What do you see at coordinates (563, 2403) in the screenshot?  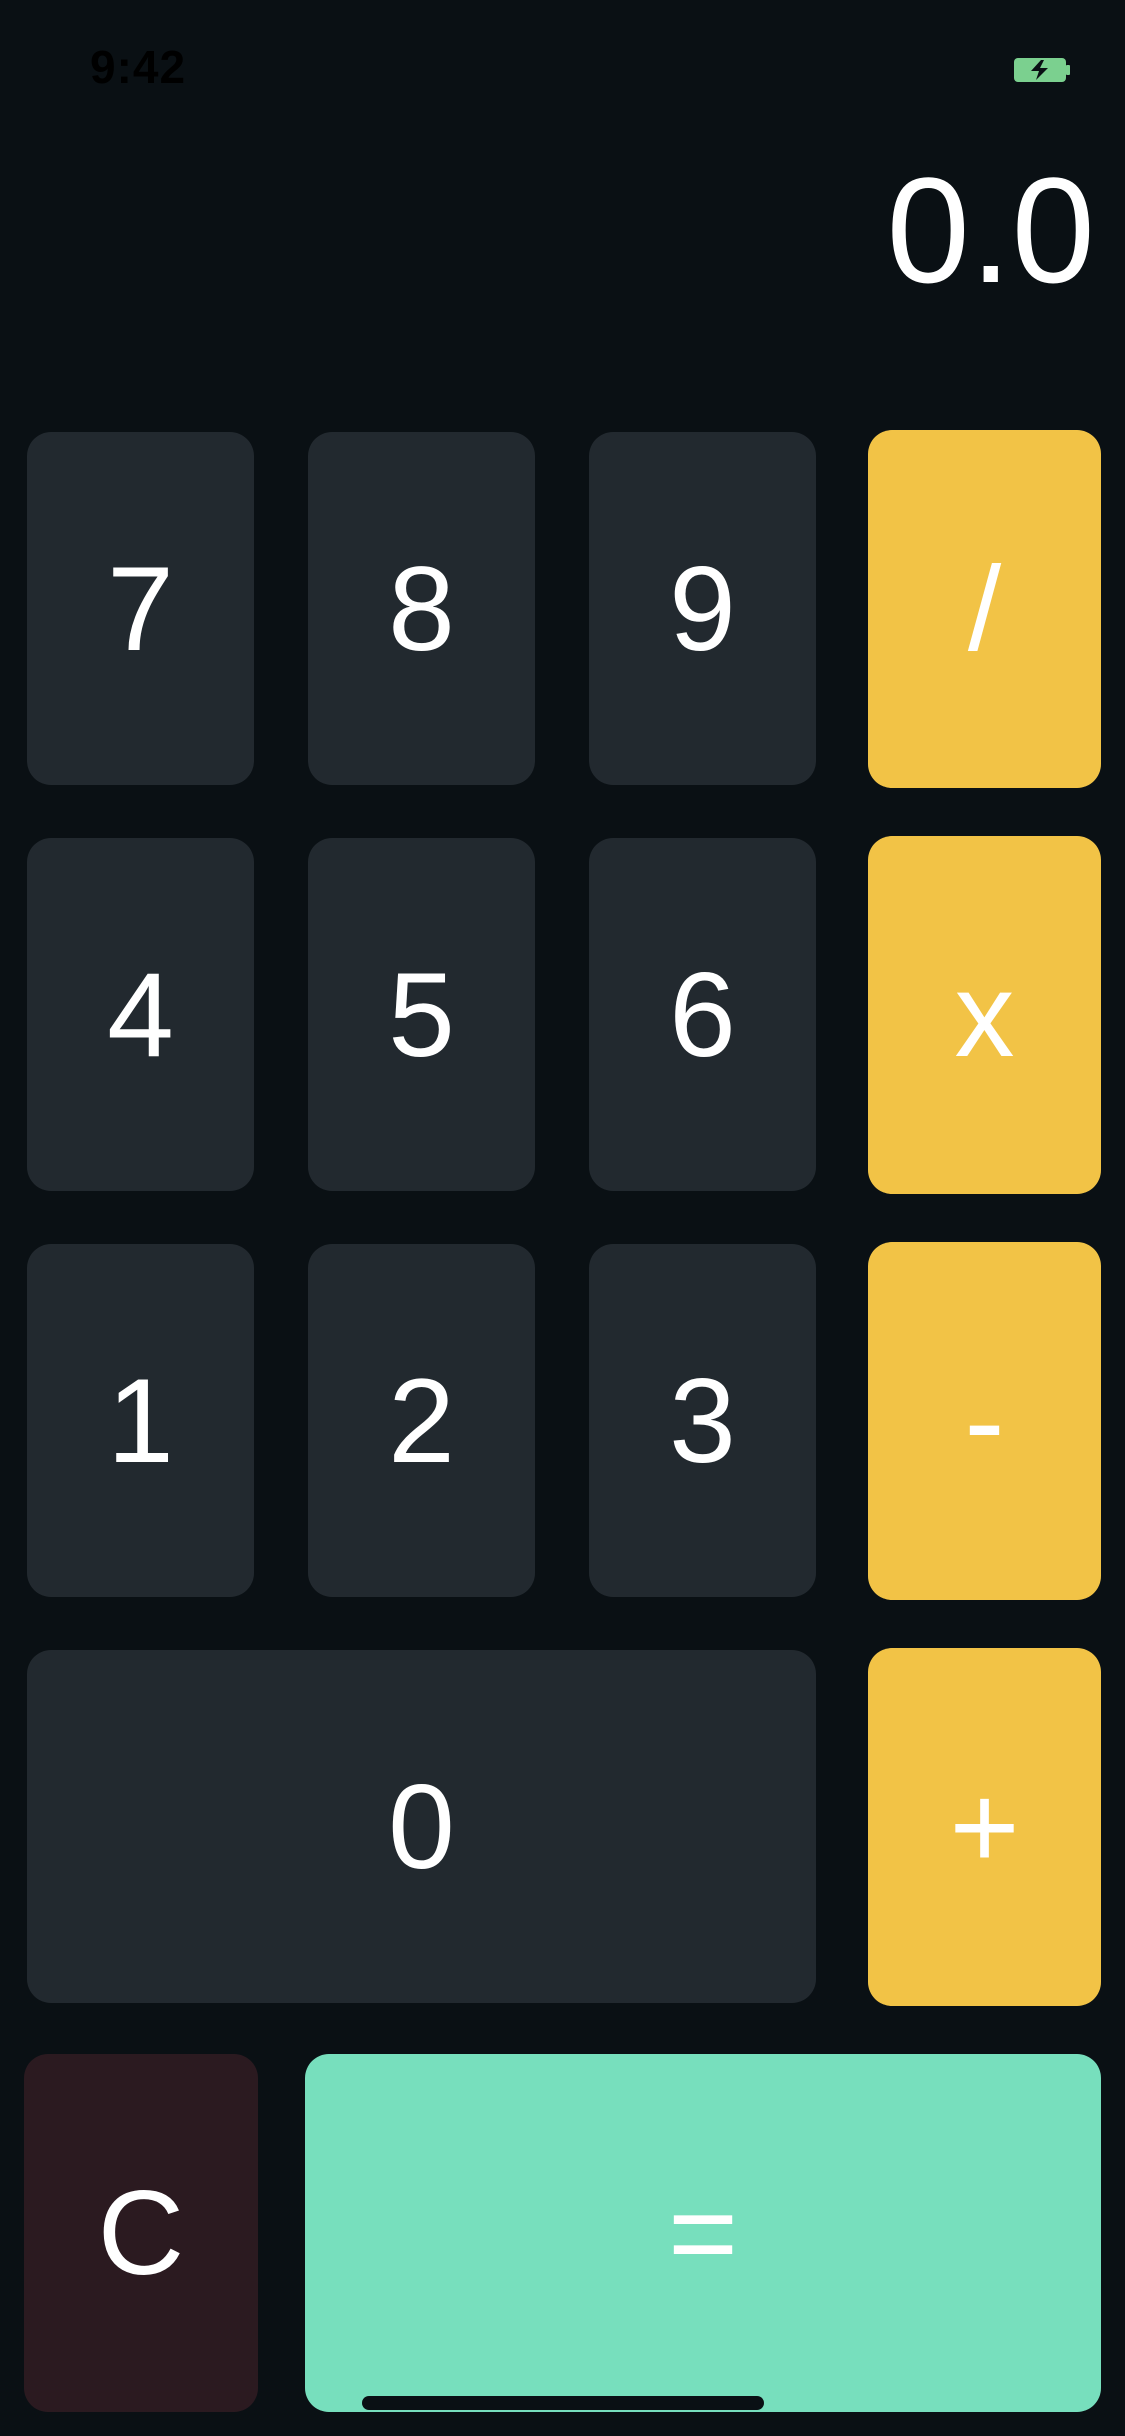 I see `home-indicator` at bounding box center [563, 2403].